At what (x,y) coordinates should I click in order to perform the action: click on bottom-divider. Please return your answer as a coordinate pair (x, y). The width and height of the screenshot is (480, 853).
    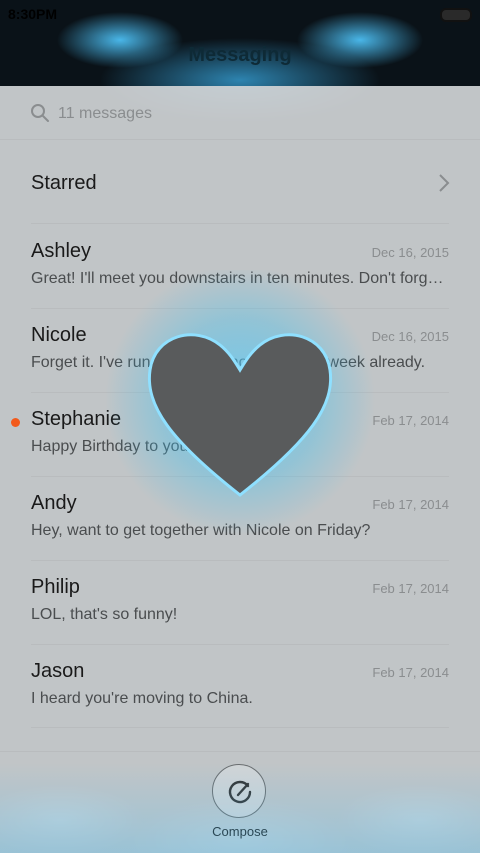
    Looking at the image, I should click on (240, 751).